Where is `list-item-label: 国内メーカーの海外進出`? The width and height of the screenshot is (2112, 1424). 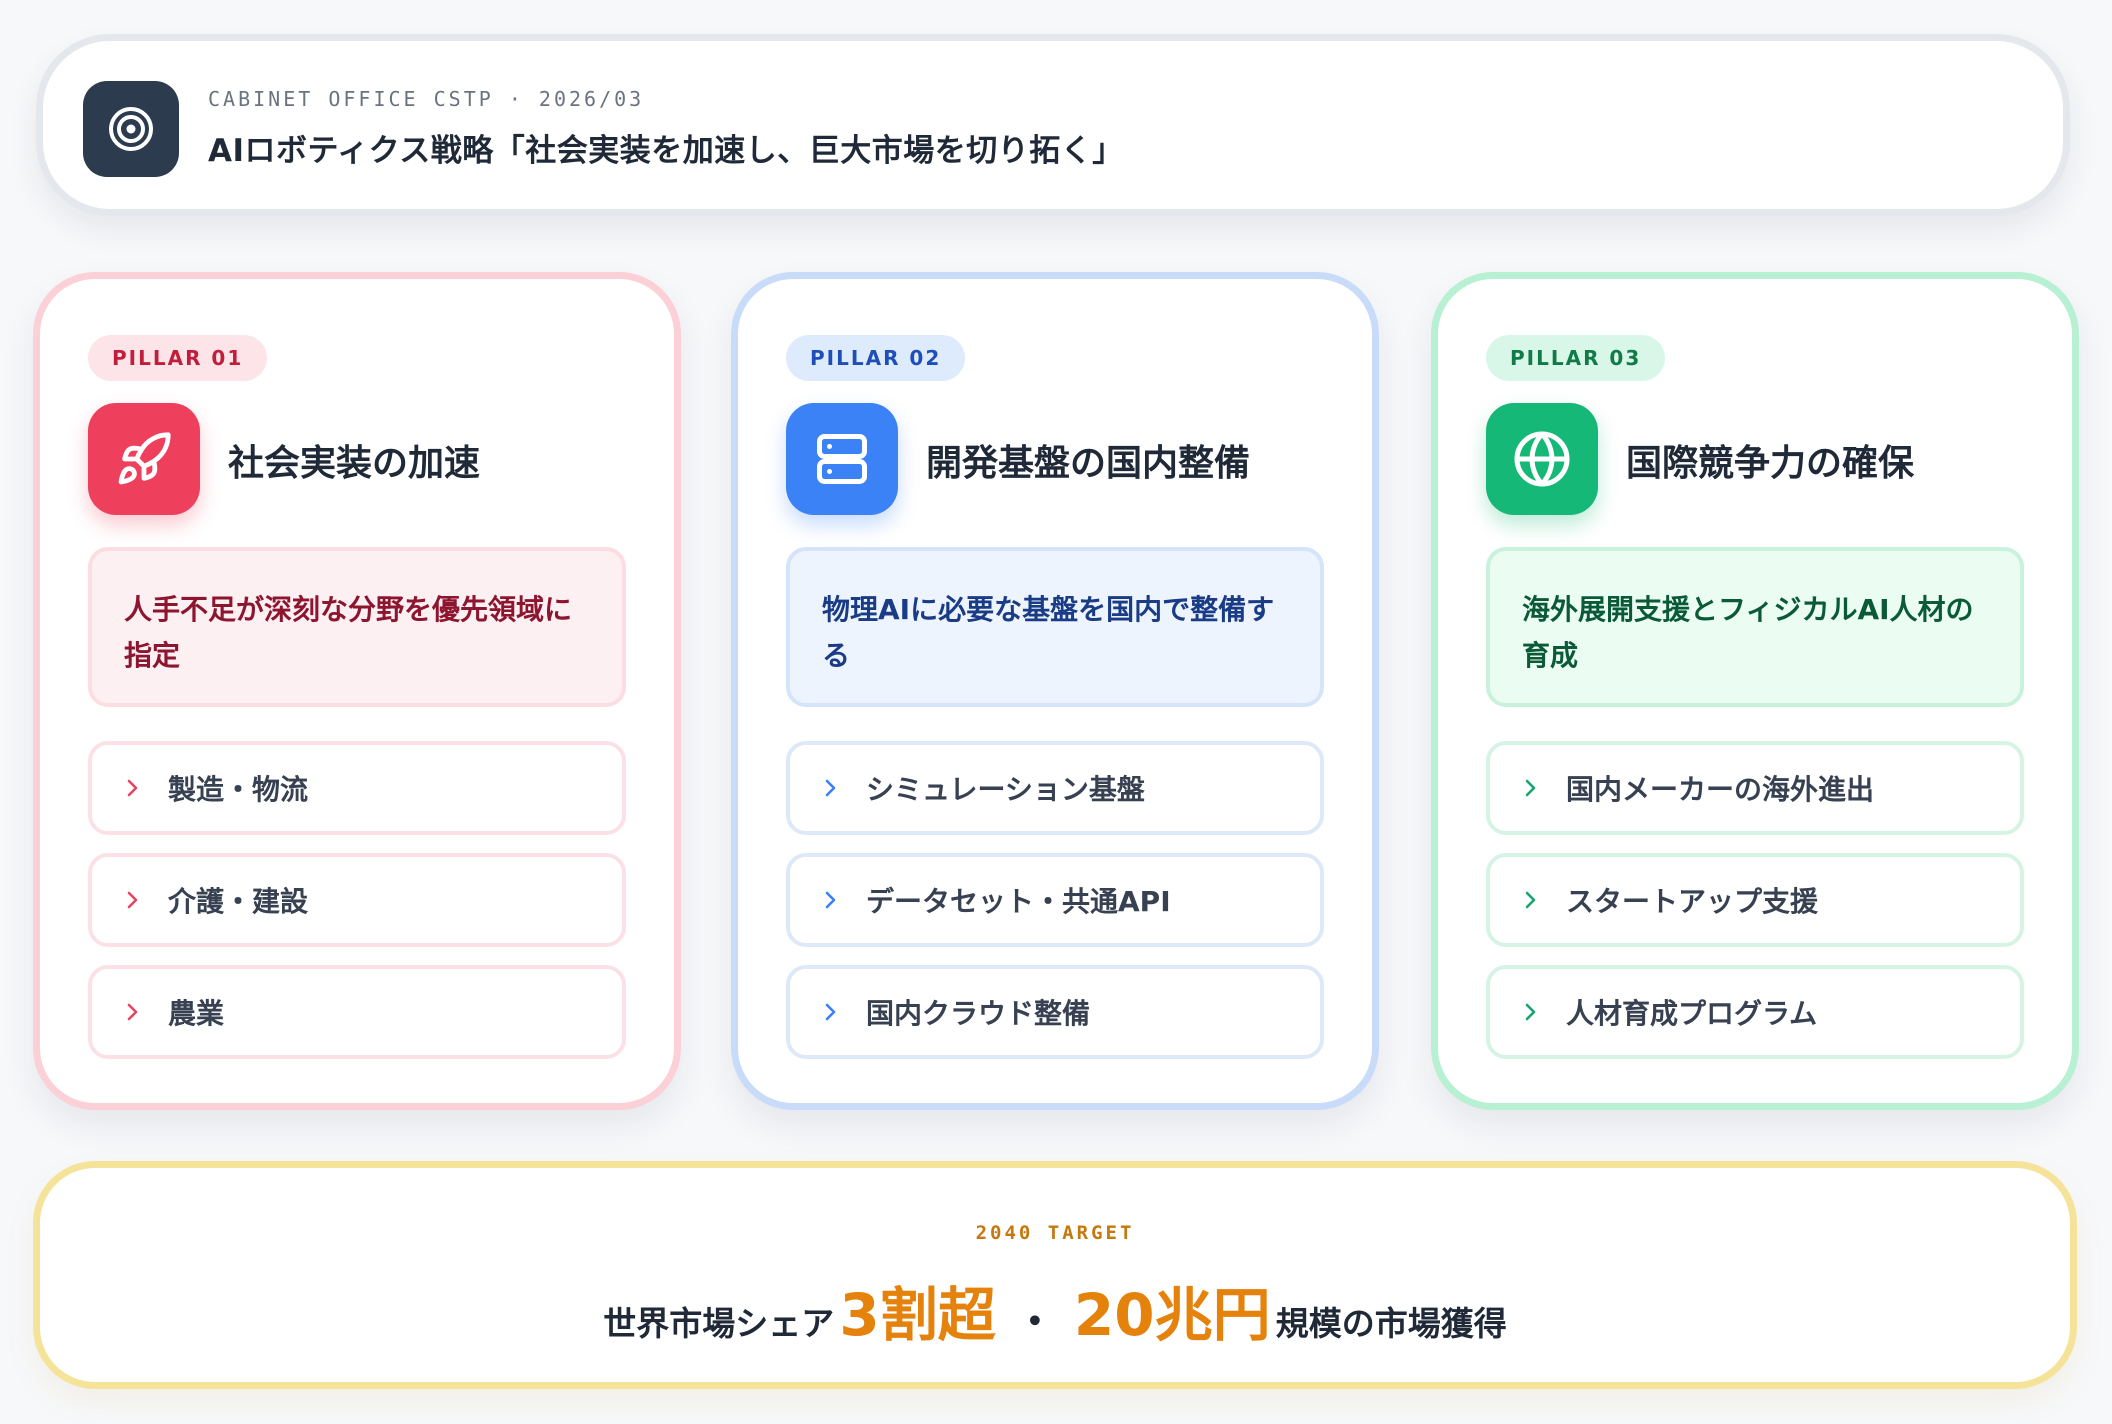
list-item-label: 国内メーカーの海外進出 is located at coordinates (1720, 789).